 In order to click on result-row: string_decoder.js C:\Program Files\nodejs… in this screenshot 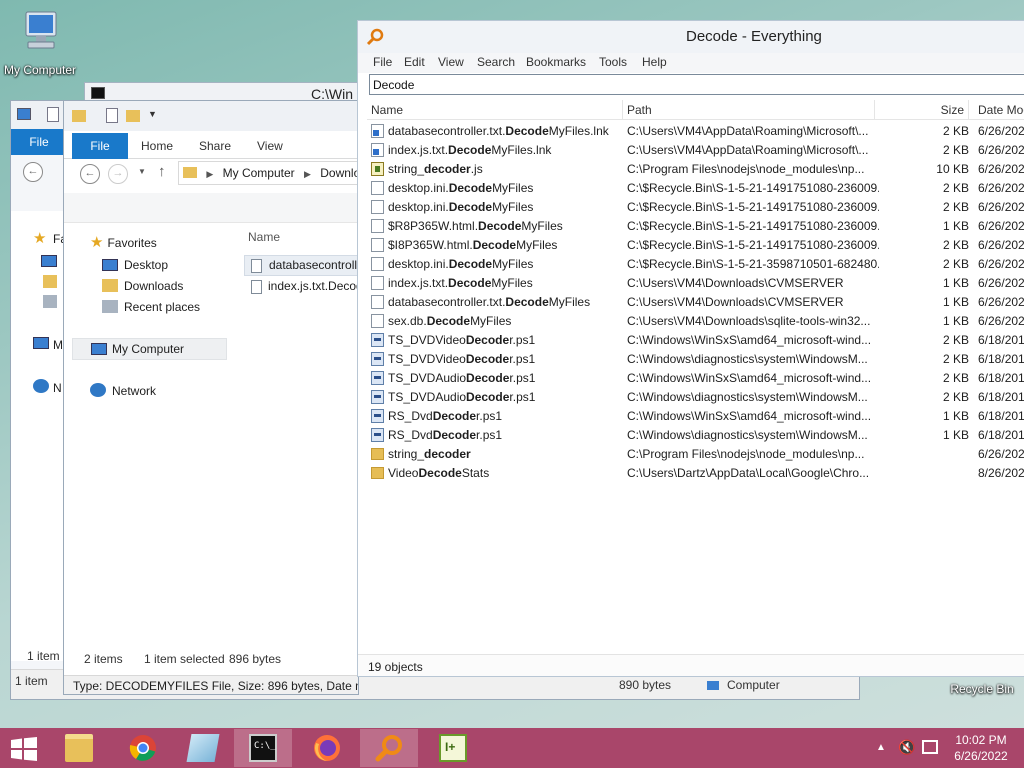, I will do `click(695, 169)`.